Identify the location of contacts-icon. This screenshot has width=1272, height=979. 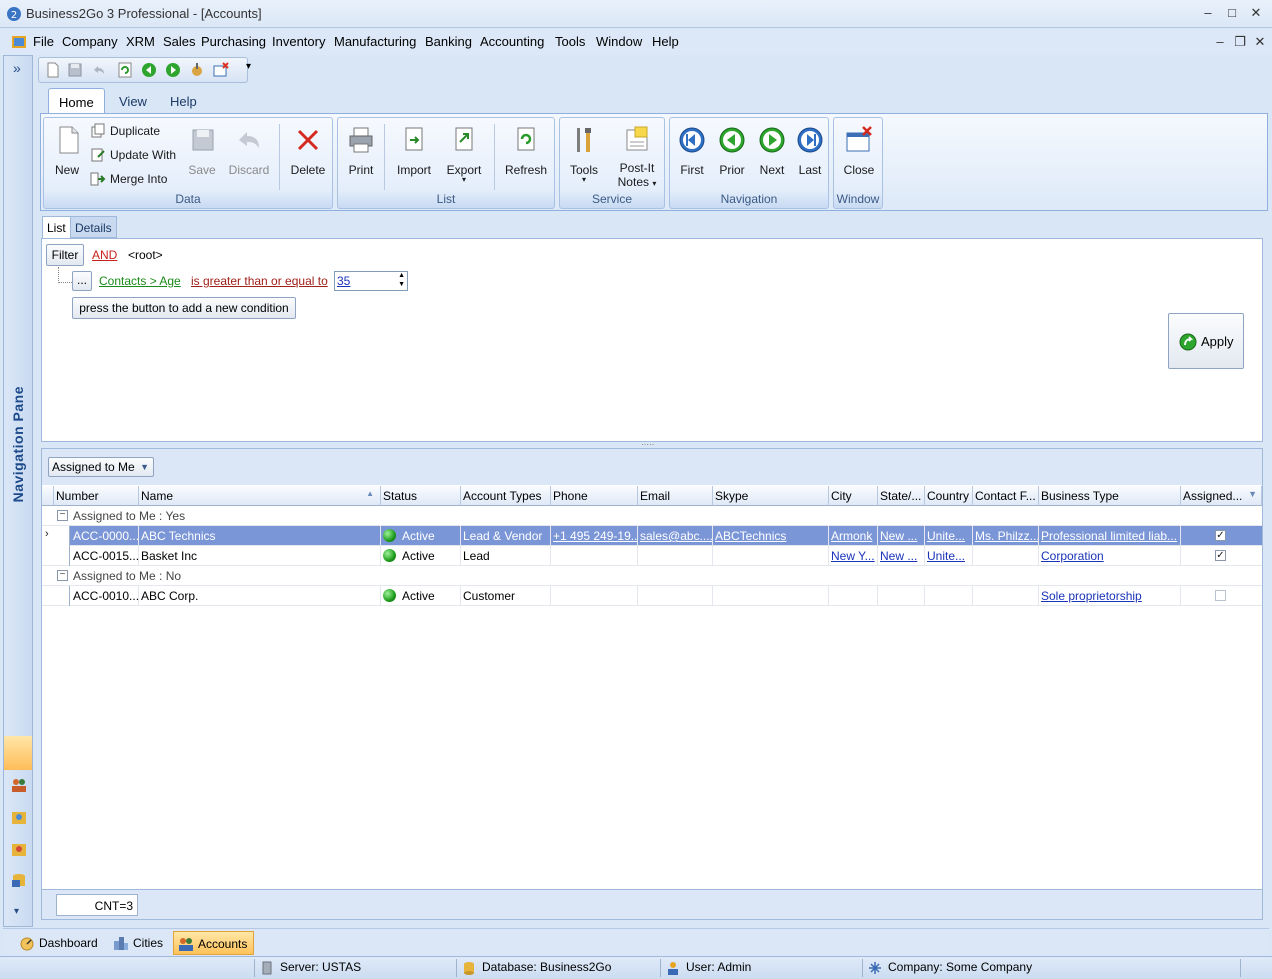
(19, 785).